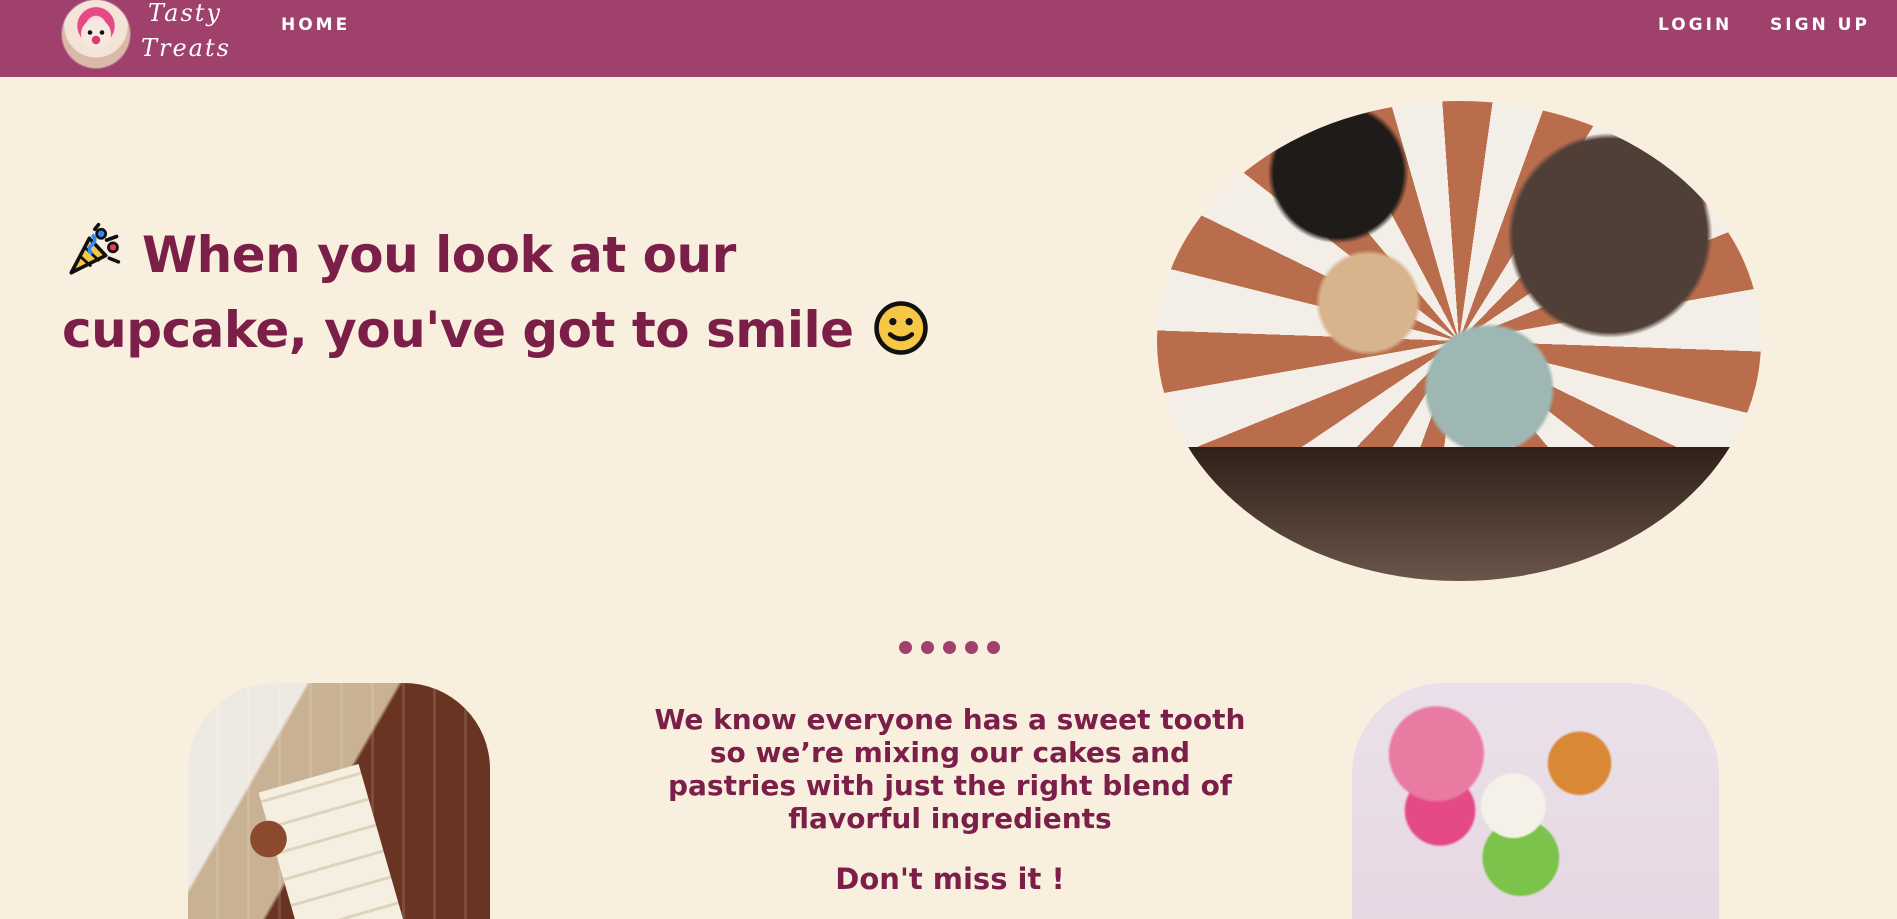 Image resolution: width=1897 pixels, height=919 pixels. I want to click on home-link: HOME, so click(315, 25).